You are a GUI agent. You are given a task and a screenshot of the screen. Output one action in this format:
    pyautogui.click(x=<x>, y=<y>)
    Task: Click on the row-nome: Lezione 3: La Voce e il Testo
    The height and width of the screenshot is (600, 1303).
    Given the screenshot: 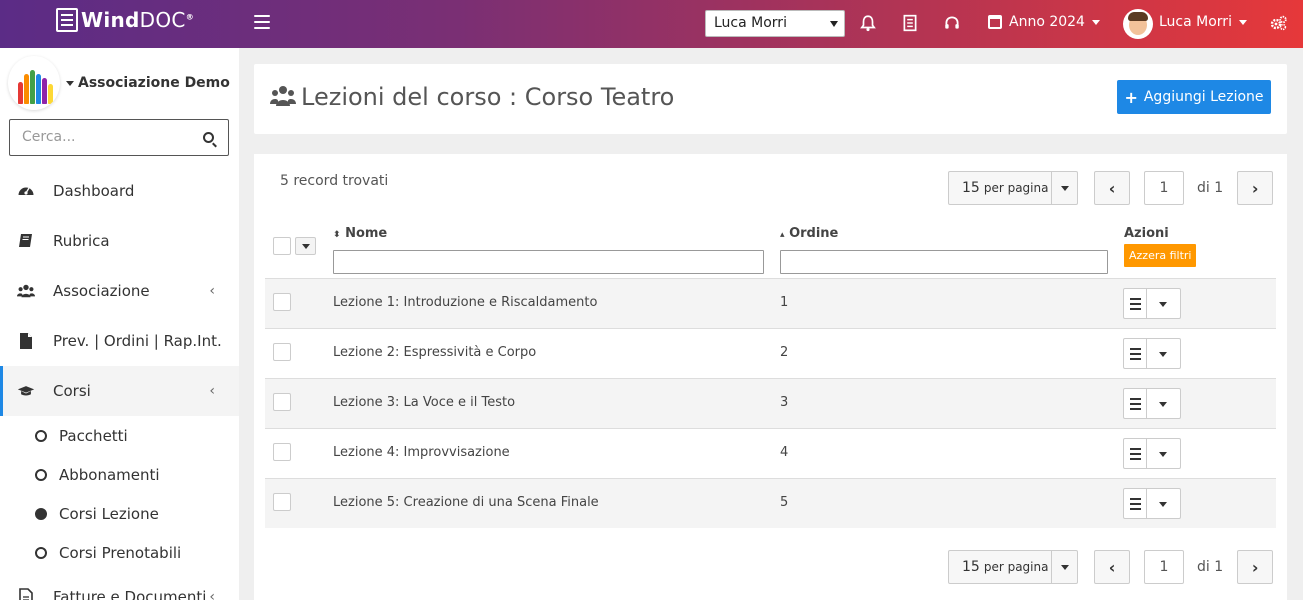 What is the action you would take?
    pyautogui.click(x=424, y=402)
    